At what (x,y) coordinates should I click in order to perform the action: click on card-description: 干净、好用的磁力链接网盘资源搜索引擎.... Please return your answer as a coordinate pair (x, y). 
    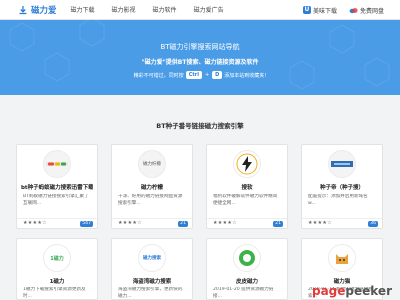
    Looking at the image, I should click on (150, 200).